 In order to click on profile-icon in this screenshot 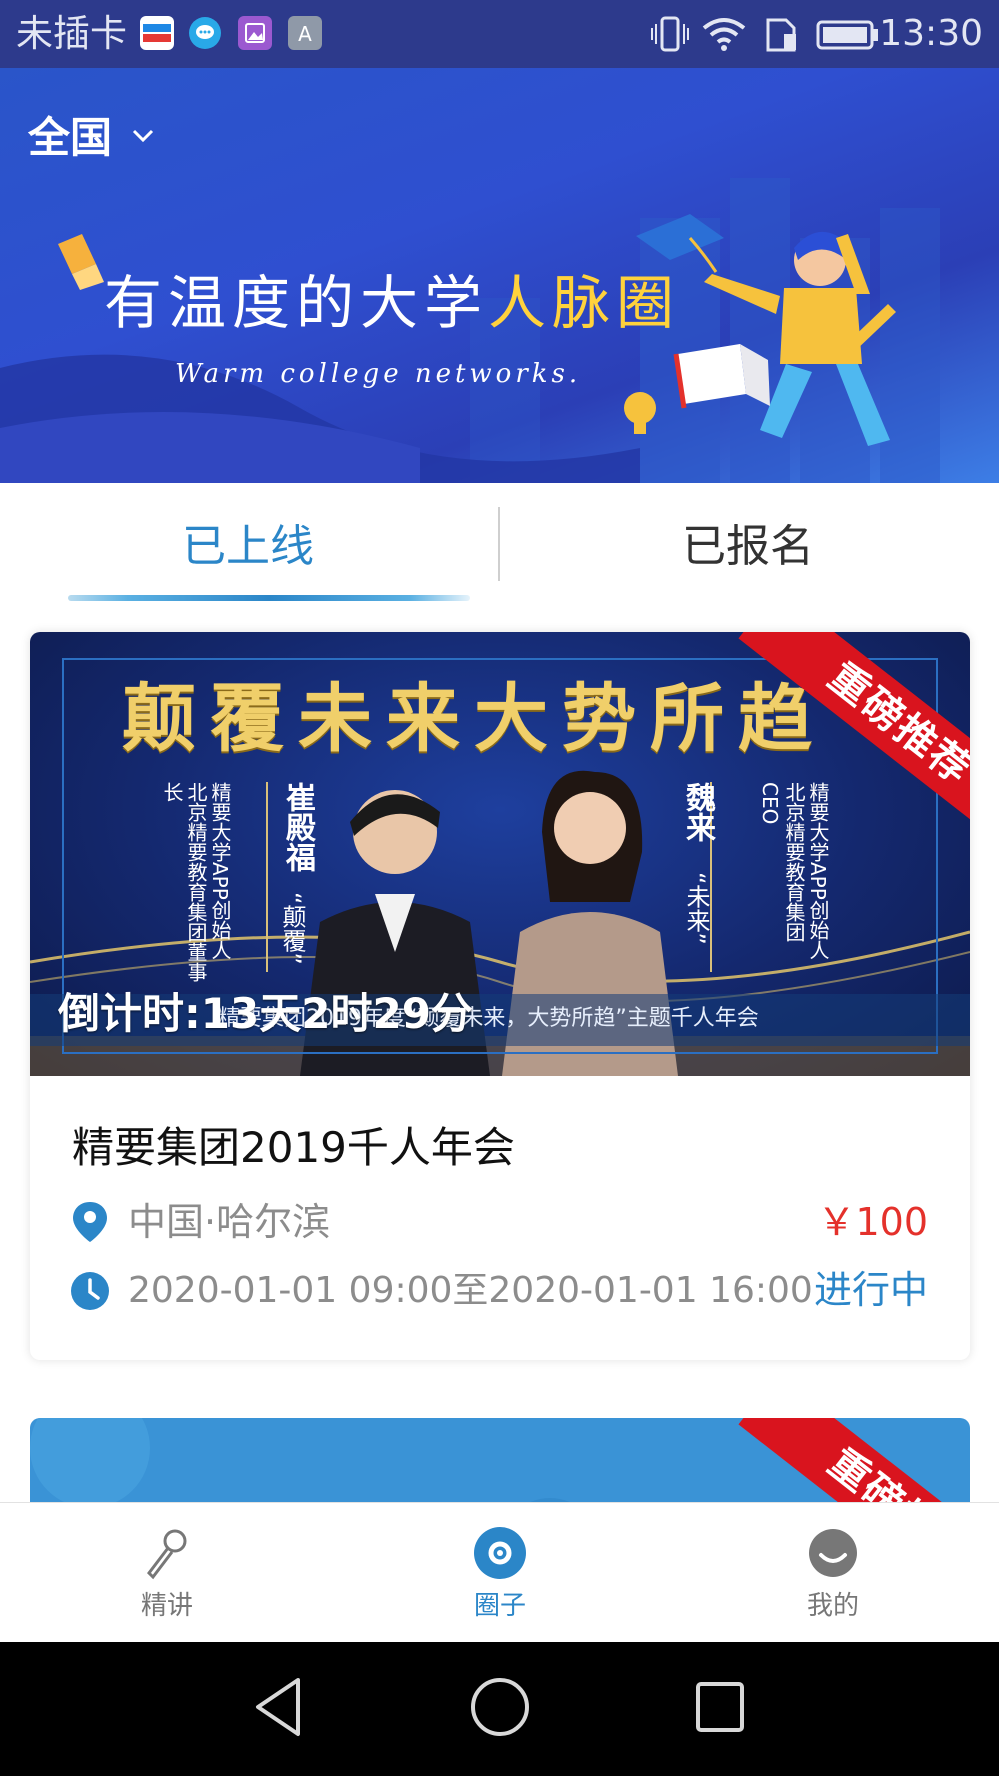, I will do `click(833, 1553)`.